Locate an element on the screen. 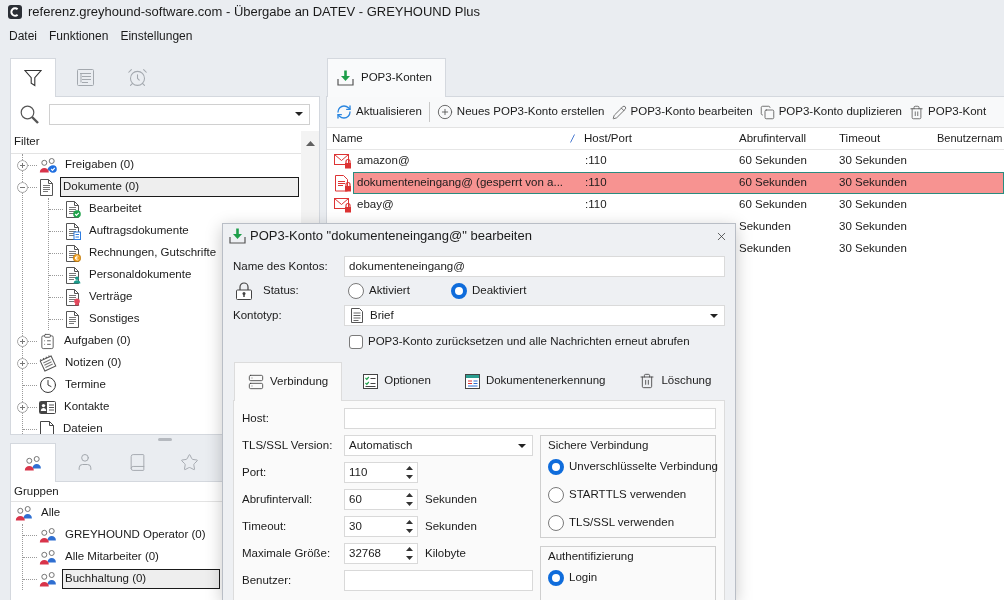 This screenshot has width=1004, height=600. field-label: TLS/SSL Version: is located at coordinates (288, 445).